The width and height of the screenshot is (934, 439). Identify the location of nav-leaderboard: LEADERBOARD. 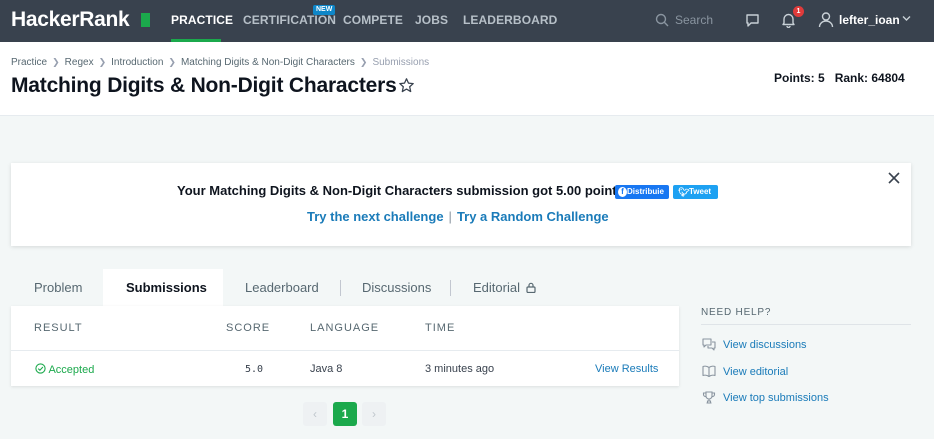
(510, 20).